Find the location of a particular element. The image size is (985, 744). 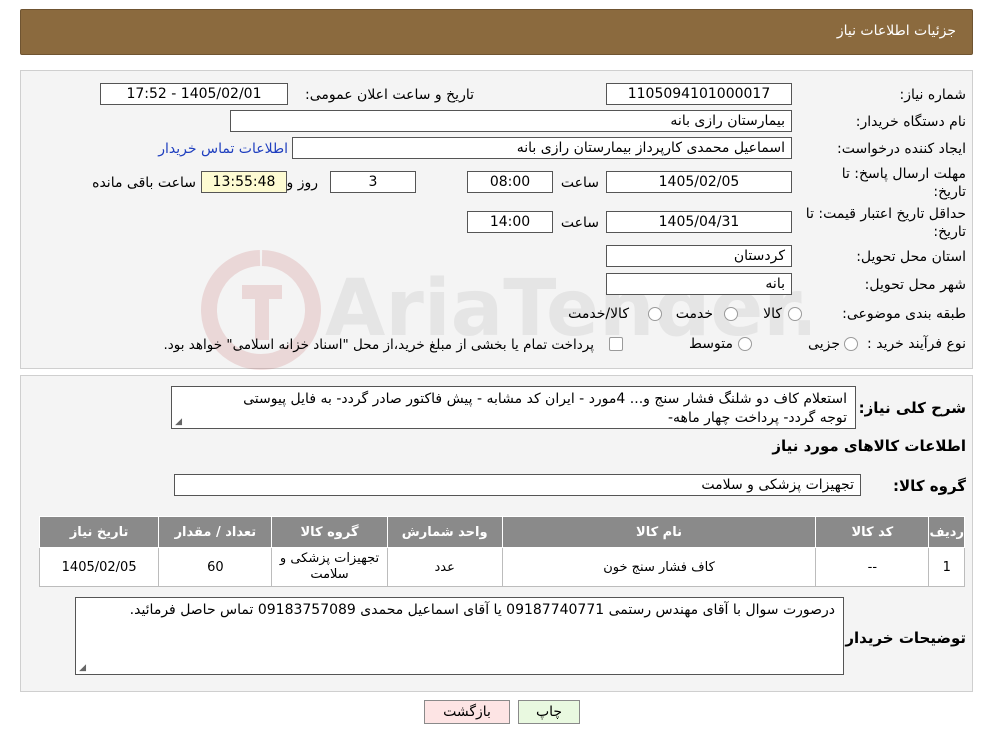

category-service-radio is located at coordinates (731, 314).